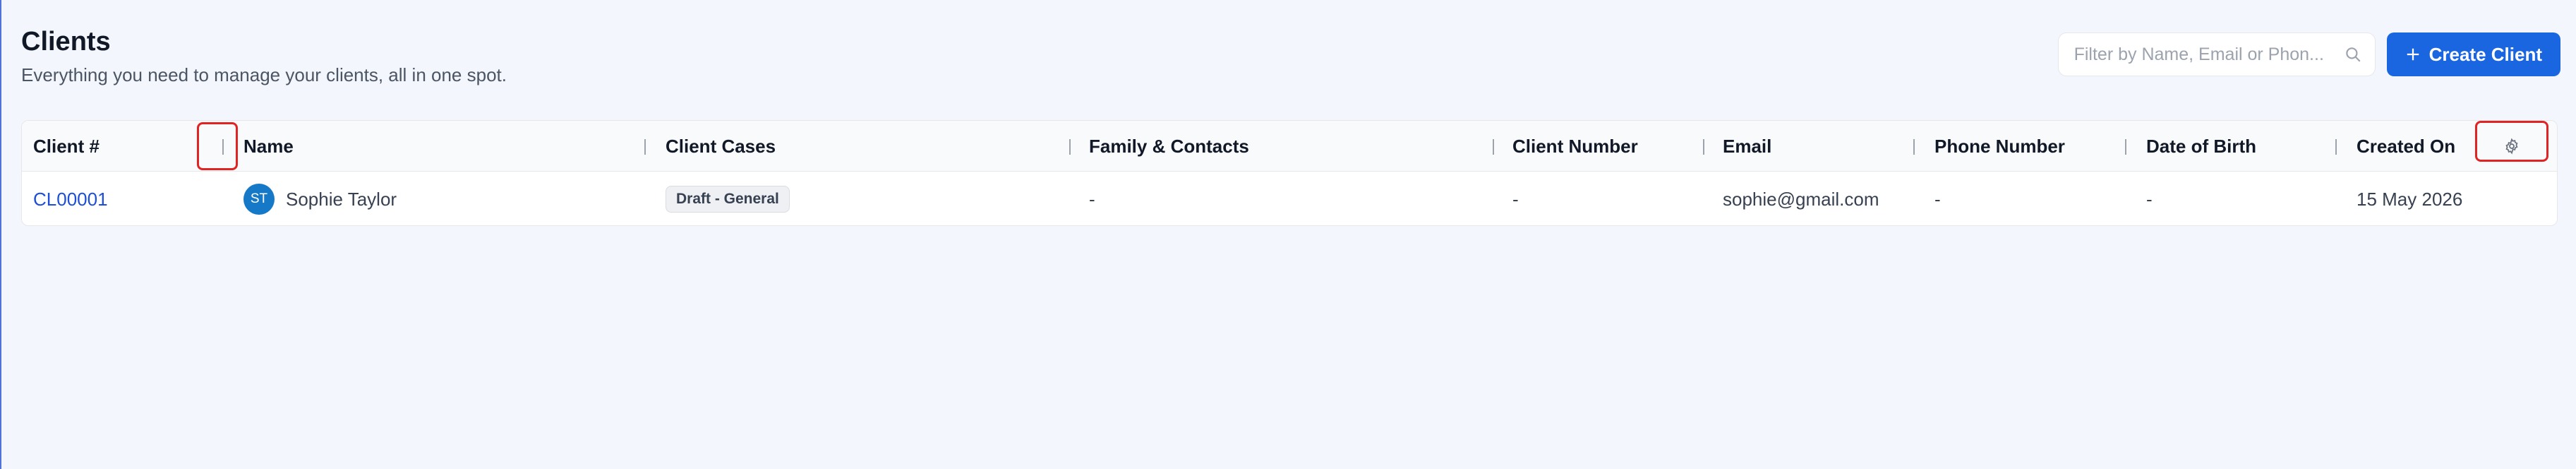  I want to click on search-input, so click(2207, 54).